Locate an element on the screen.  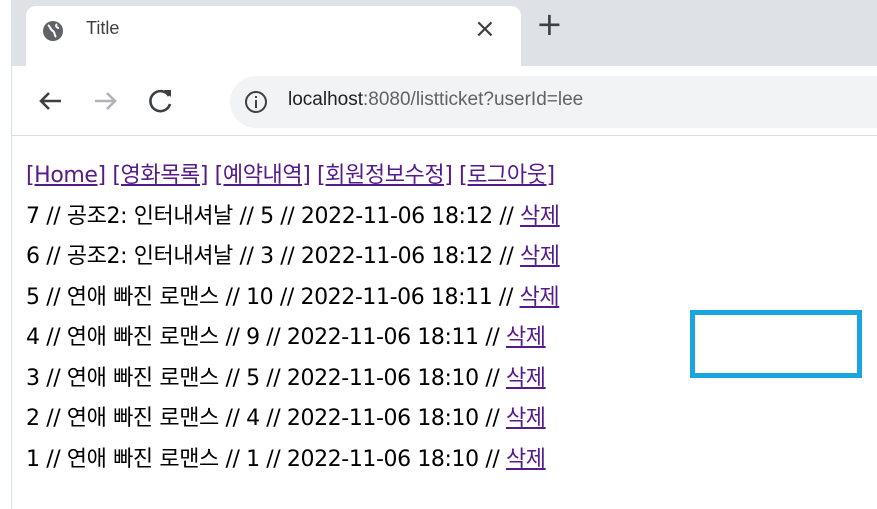
nav-profile-link: [회원정보수정] is located at coordinates (385, 175).